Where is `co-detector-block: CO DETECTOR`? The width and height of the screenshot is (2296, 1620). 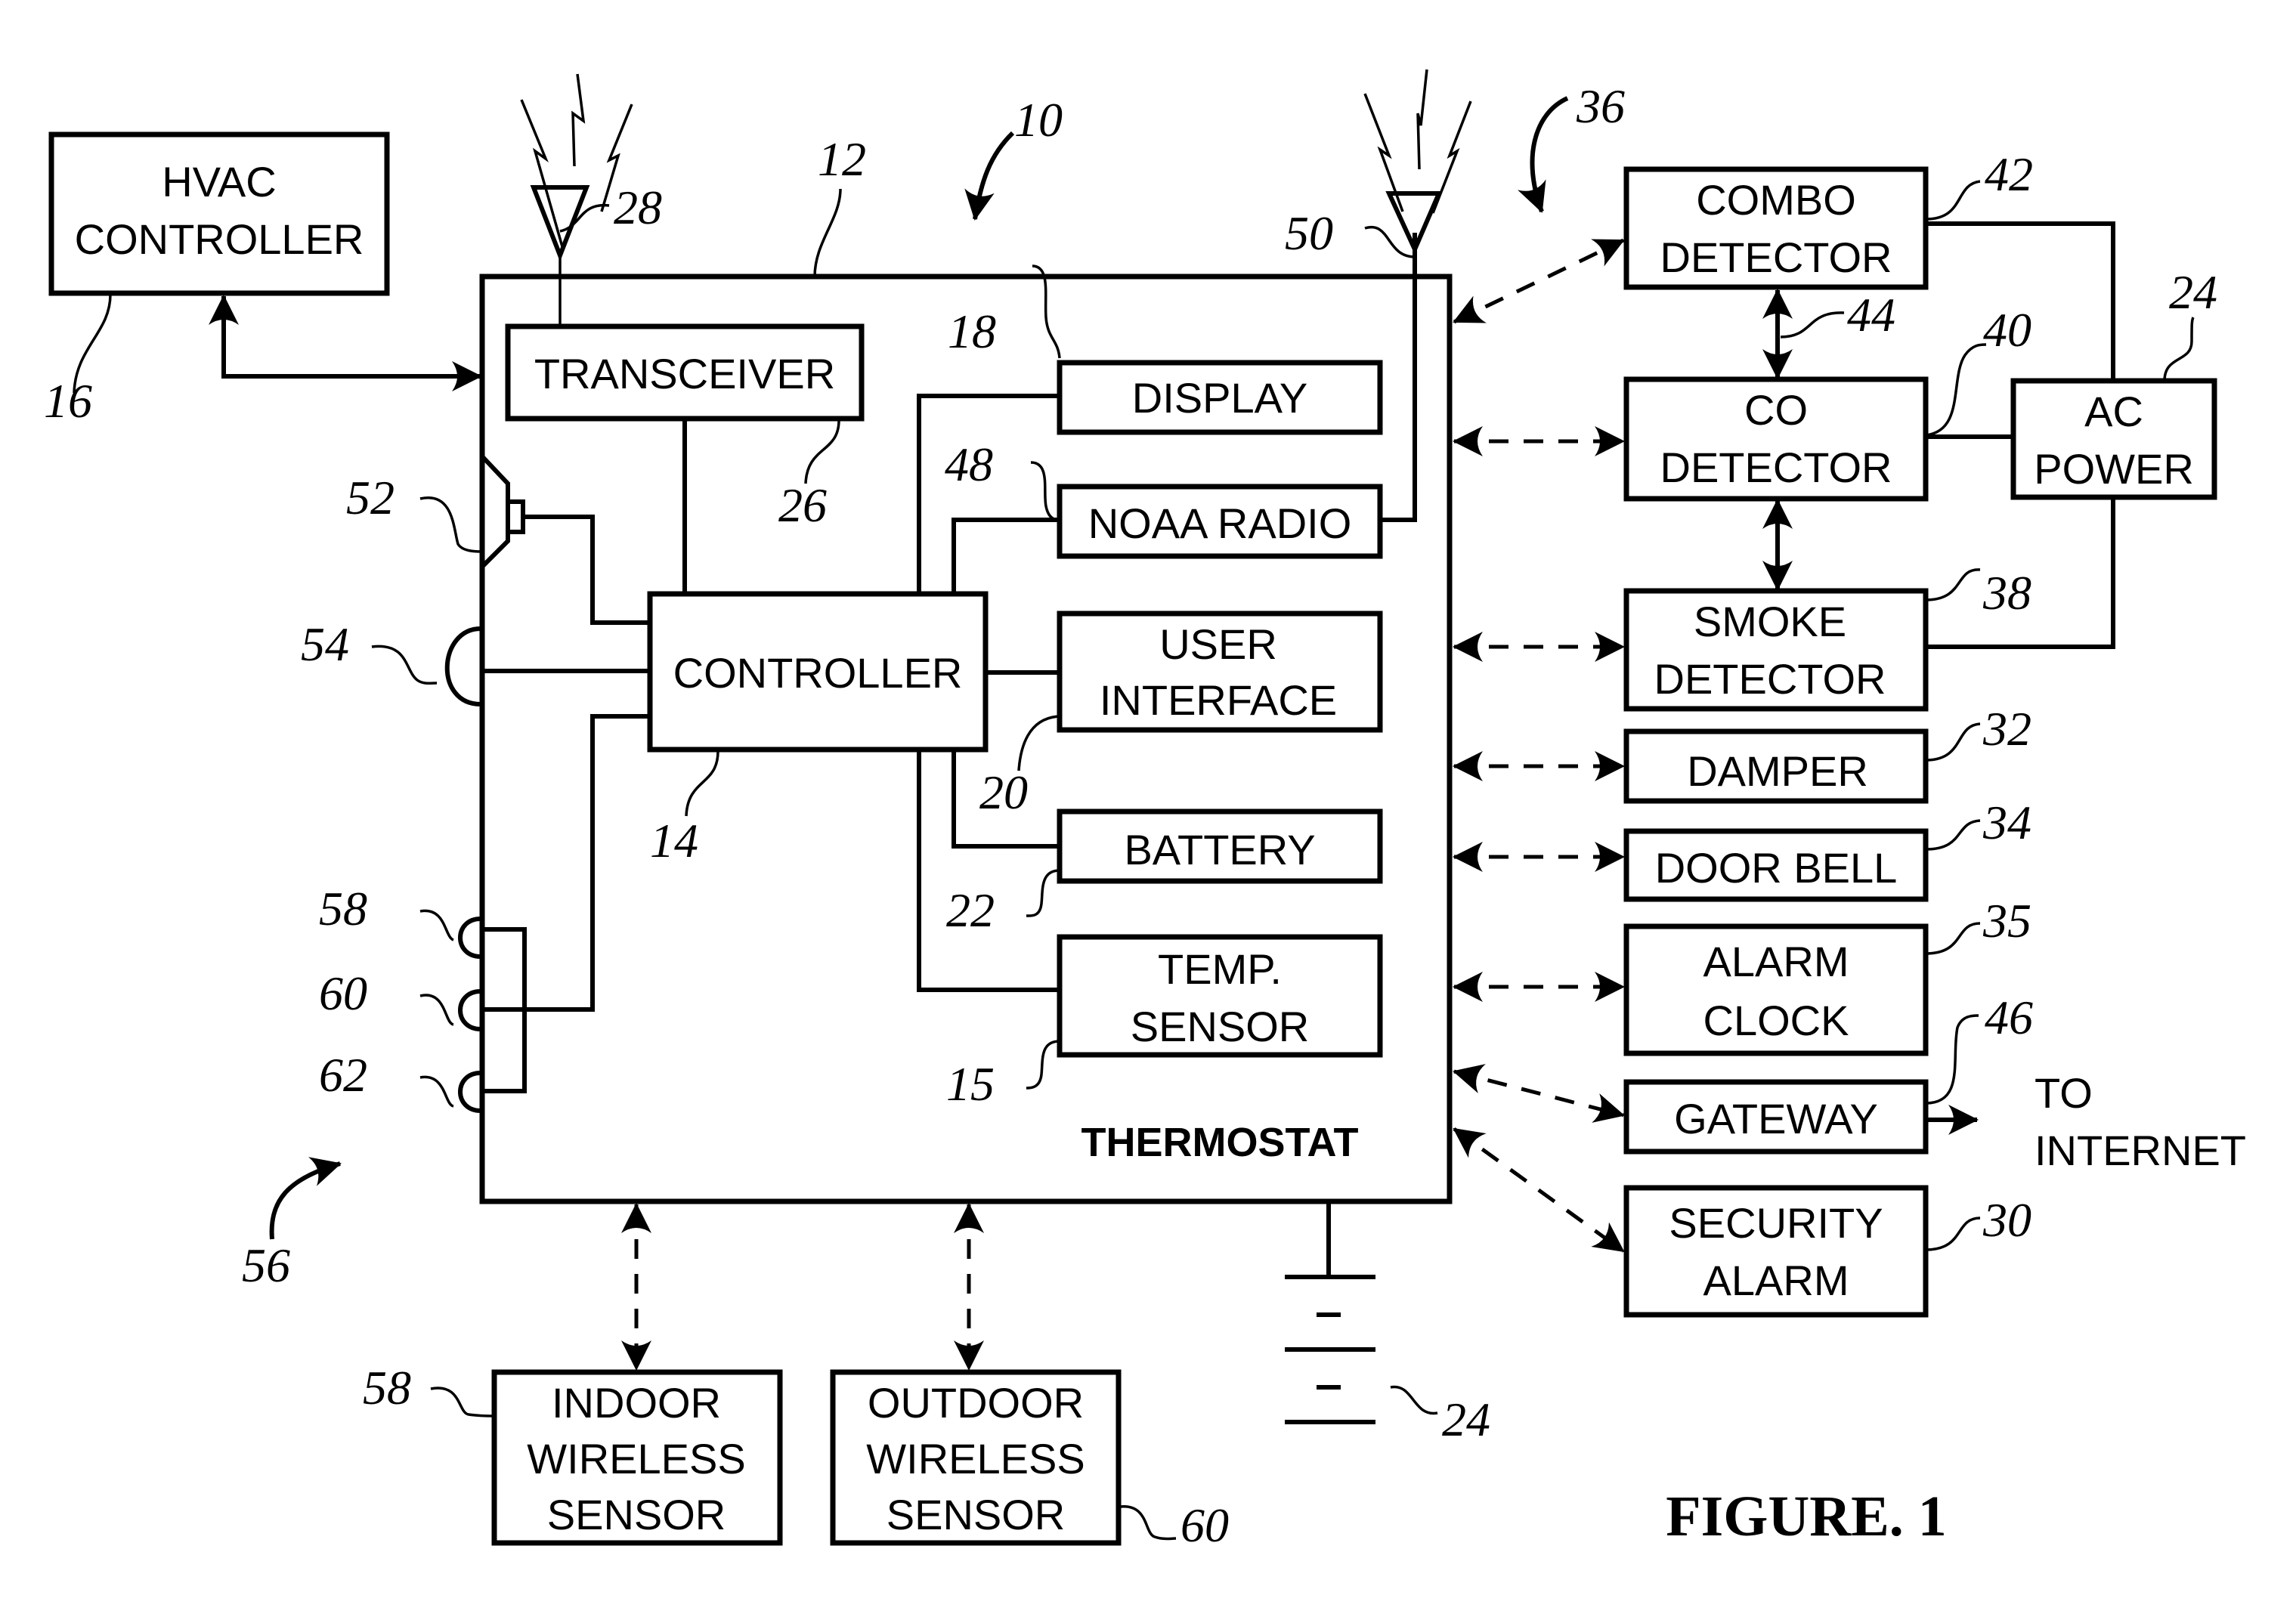 co-detector-block: CO DETECTOR is located at coordinates (1776, 439).